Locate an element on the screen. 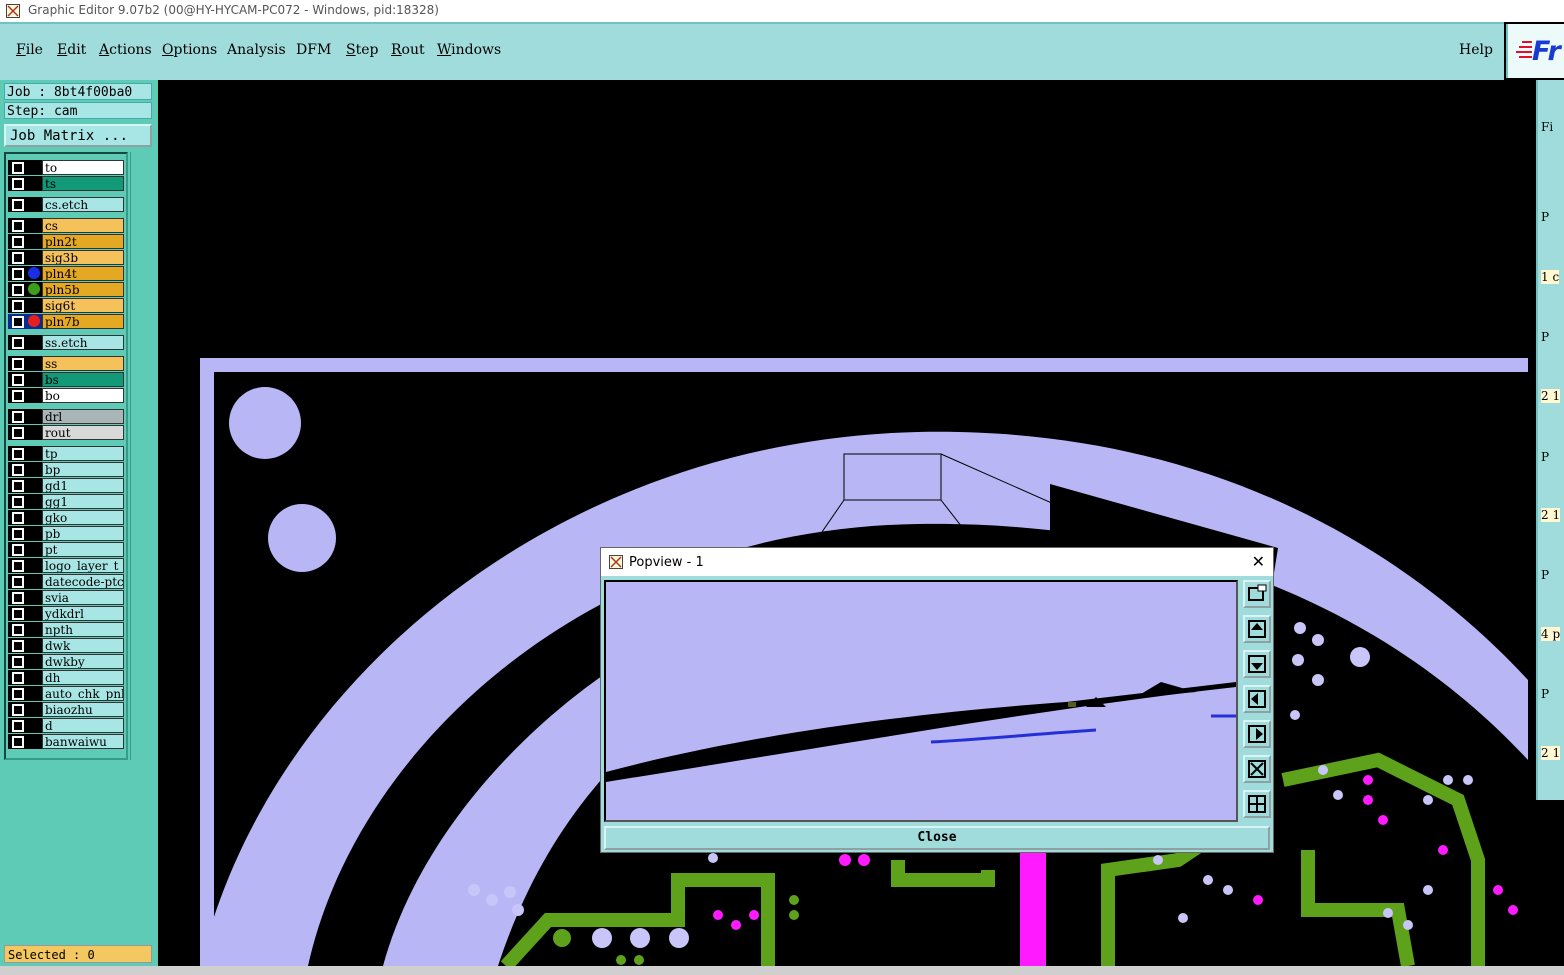  layer-name: gg1 is located at coordinates (83, 501).